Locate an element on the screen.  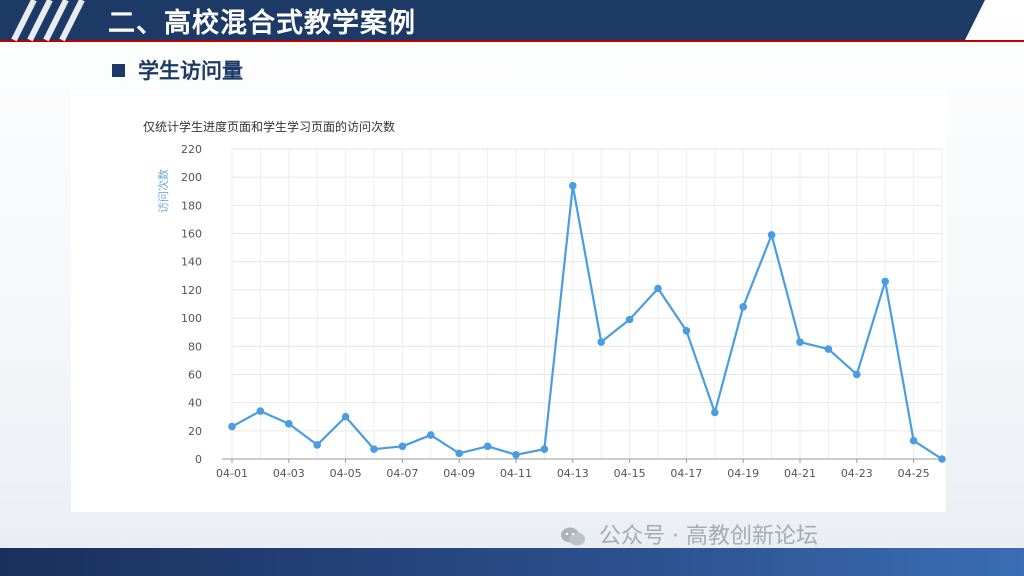
section-bullet-icon is located at coordinates (118, 70).